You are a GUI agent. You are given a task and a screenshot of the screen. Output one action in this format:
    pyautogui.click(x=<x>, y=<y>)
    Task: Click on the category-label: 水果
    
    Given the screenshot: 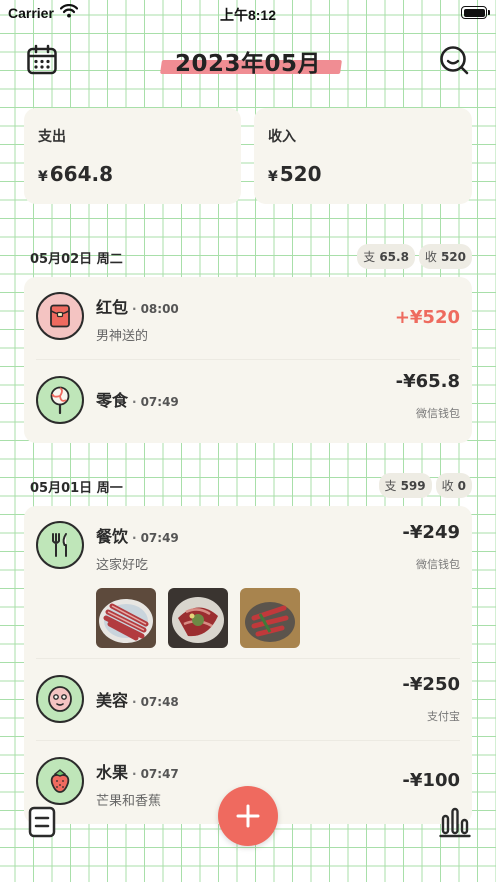 What is the action you would take?
    pyautogui.click(x=112, y=772)
    